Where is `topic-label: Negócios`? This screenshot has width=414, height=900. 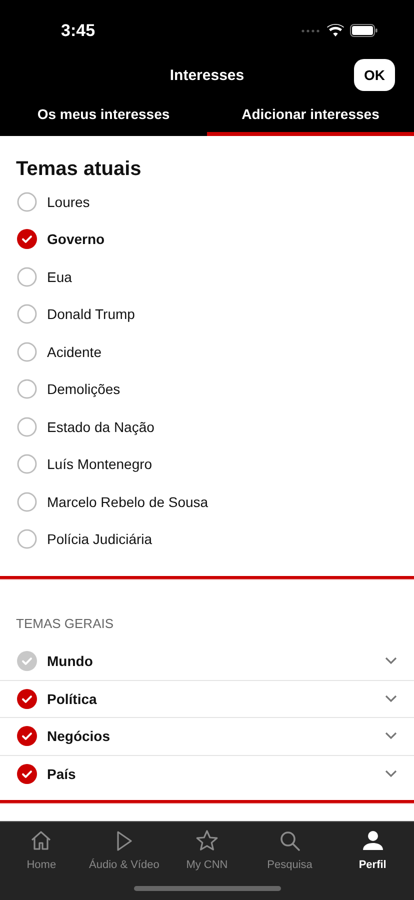 topic-label: Negócios is located at coordinates (211, 736).